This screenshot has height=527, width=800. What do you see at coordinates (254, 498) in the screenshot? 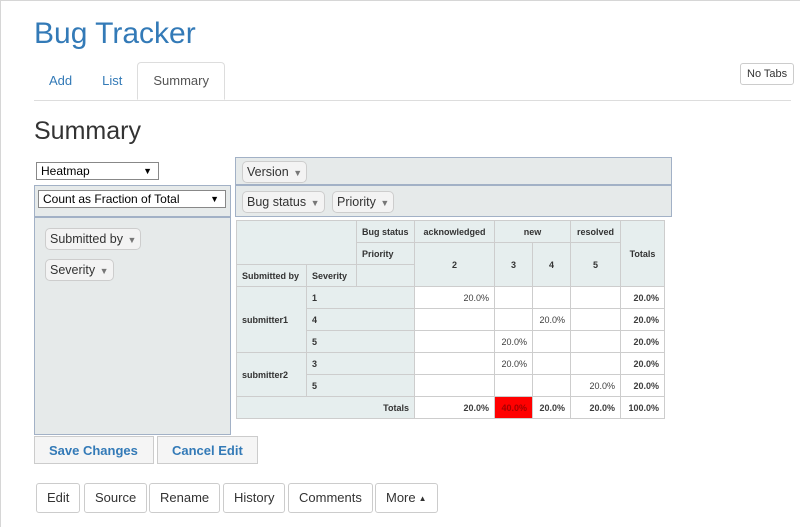
I see `history-button: History` at bounding box center [254, 498].